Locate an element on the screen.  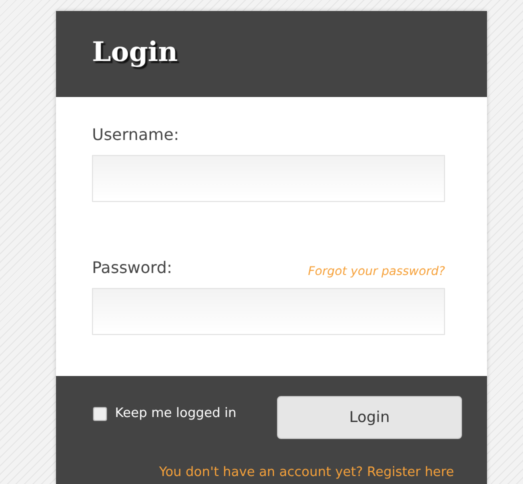
remember-checkbox is located at coordinates (100, 413).